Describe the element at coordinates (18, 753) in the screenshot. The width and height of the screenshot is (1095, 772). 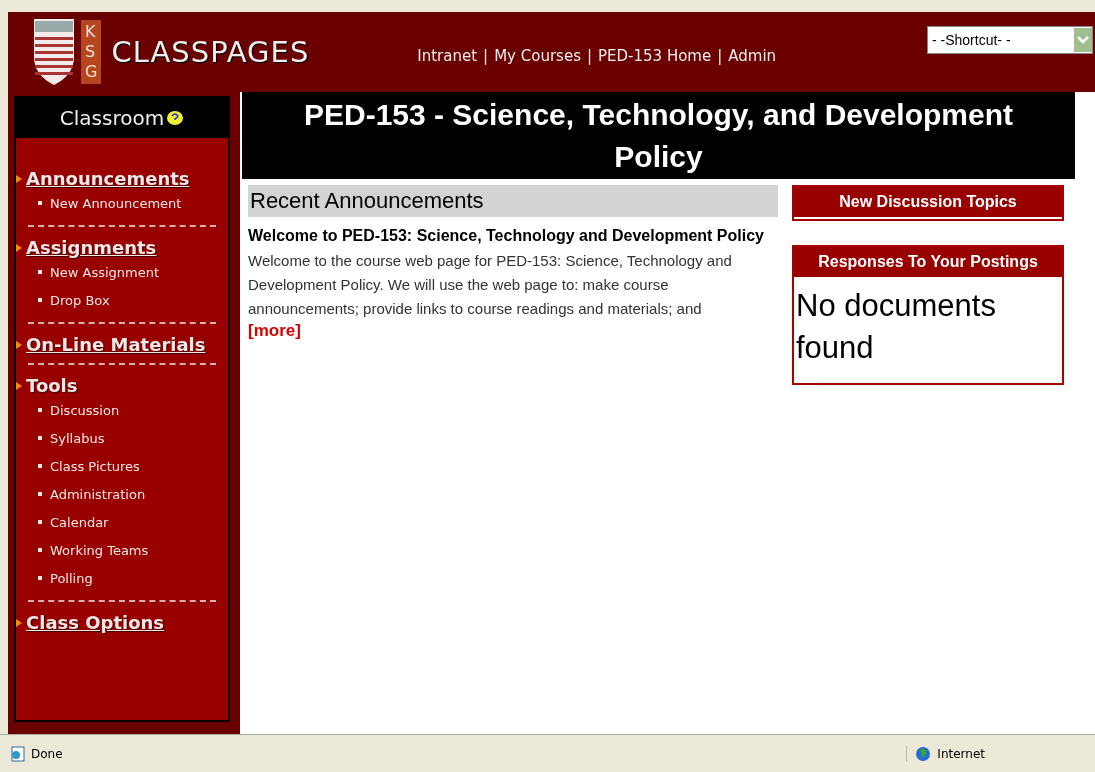
I see `page-icon` at that location.